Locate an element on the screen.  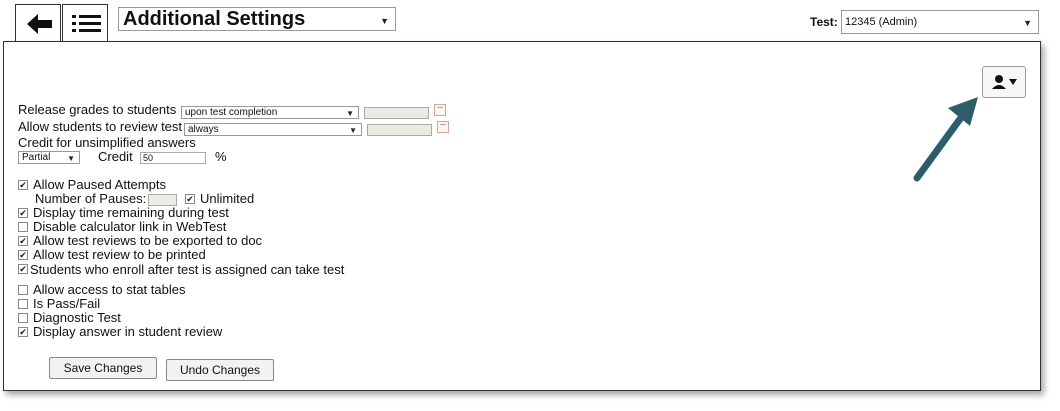
credit-type-value: Partial is located at coordinates (36, 157).